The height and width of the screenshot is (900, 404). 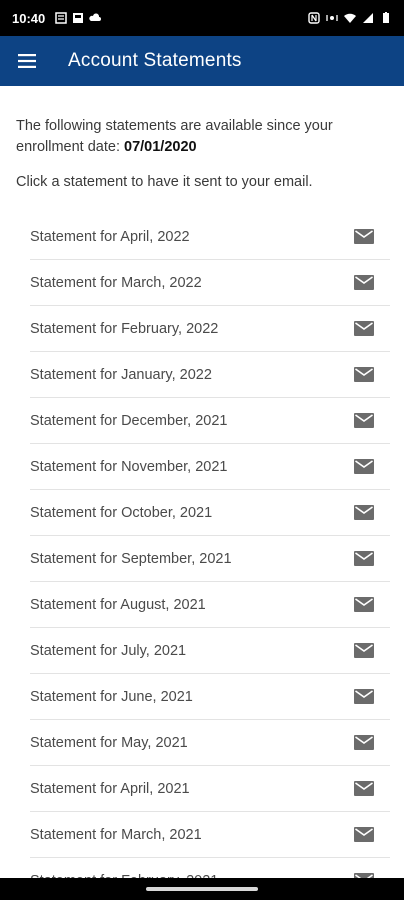 I want to click on sim-icon, so click(x=61, y=18).